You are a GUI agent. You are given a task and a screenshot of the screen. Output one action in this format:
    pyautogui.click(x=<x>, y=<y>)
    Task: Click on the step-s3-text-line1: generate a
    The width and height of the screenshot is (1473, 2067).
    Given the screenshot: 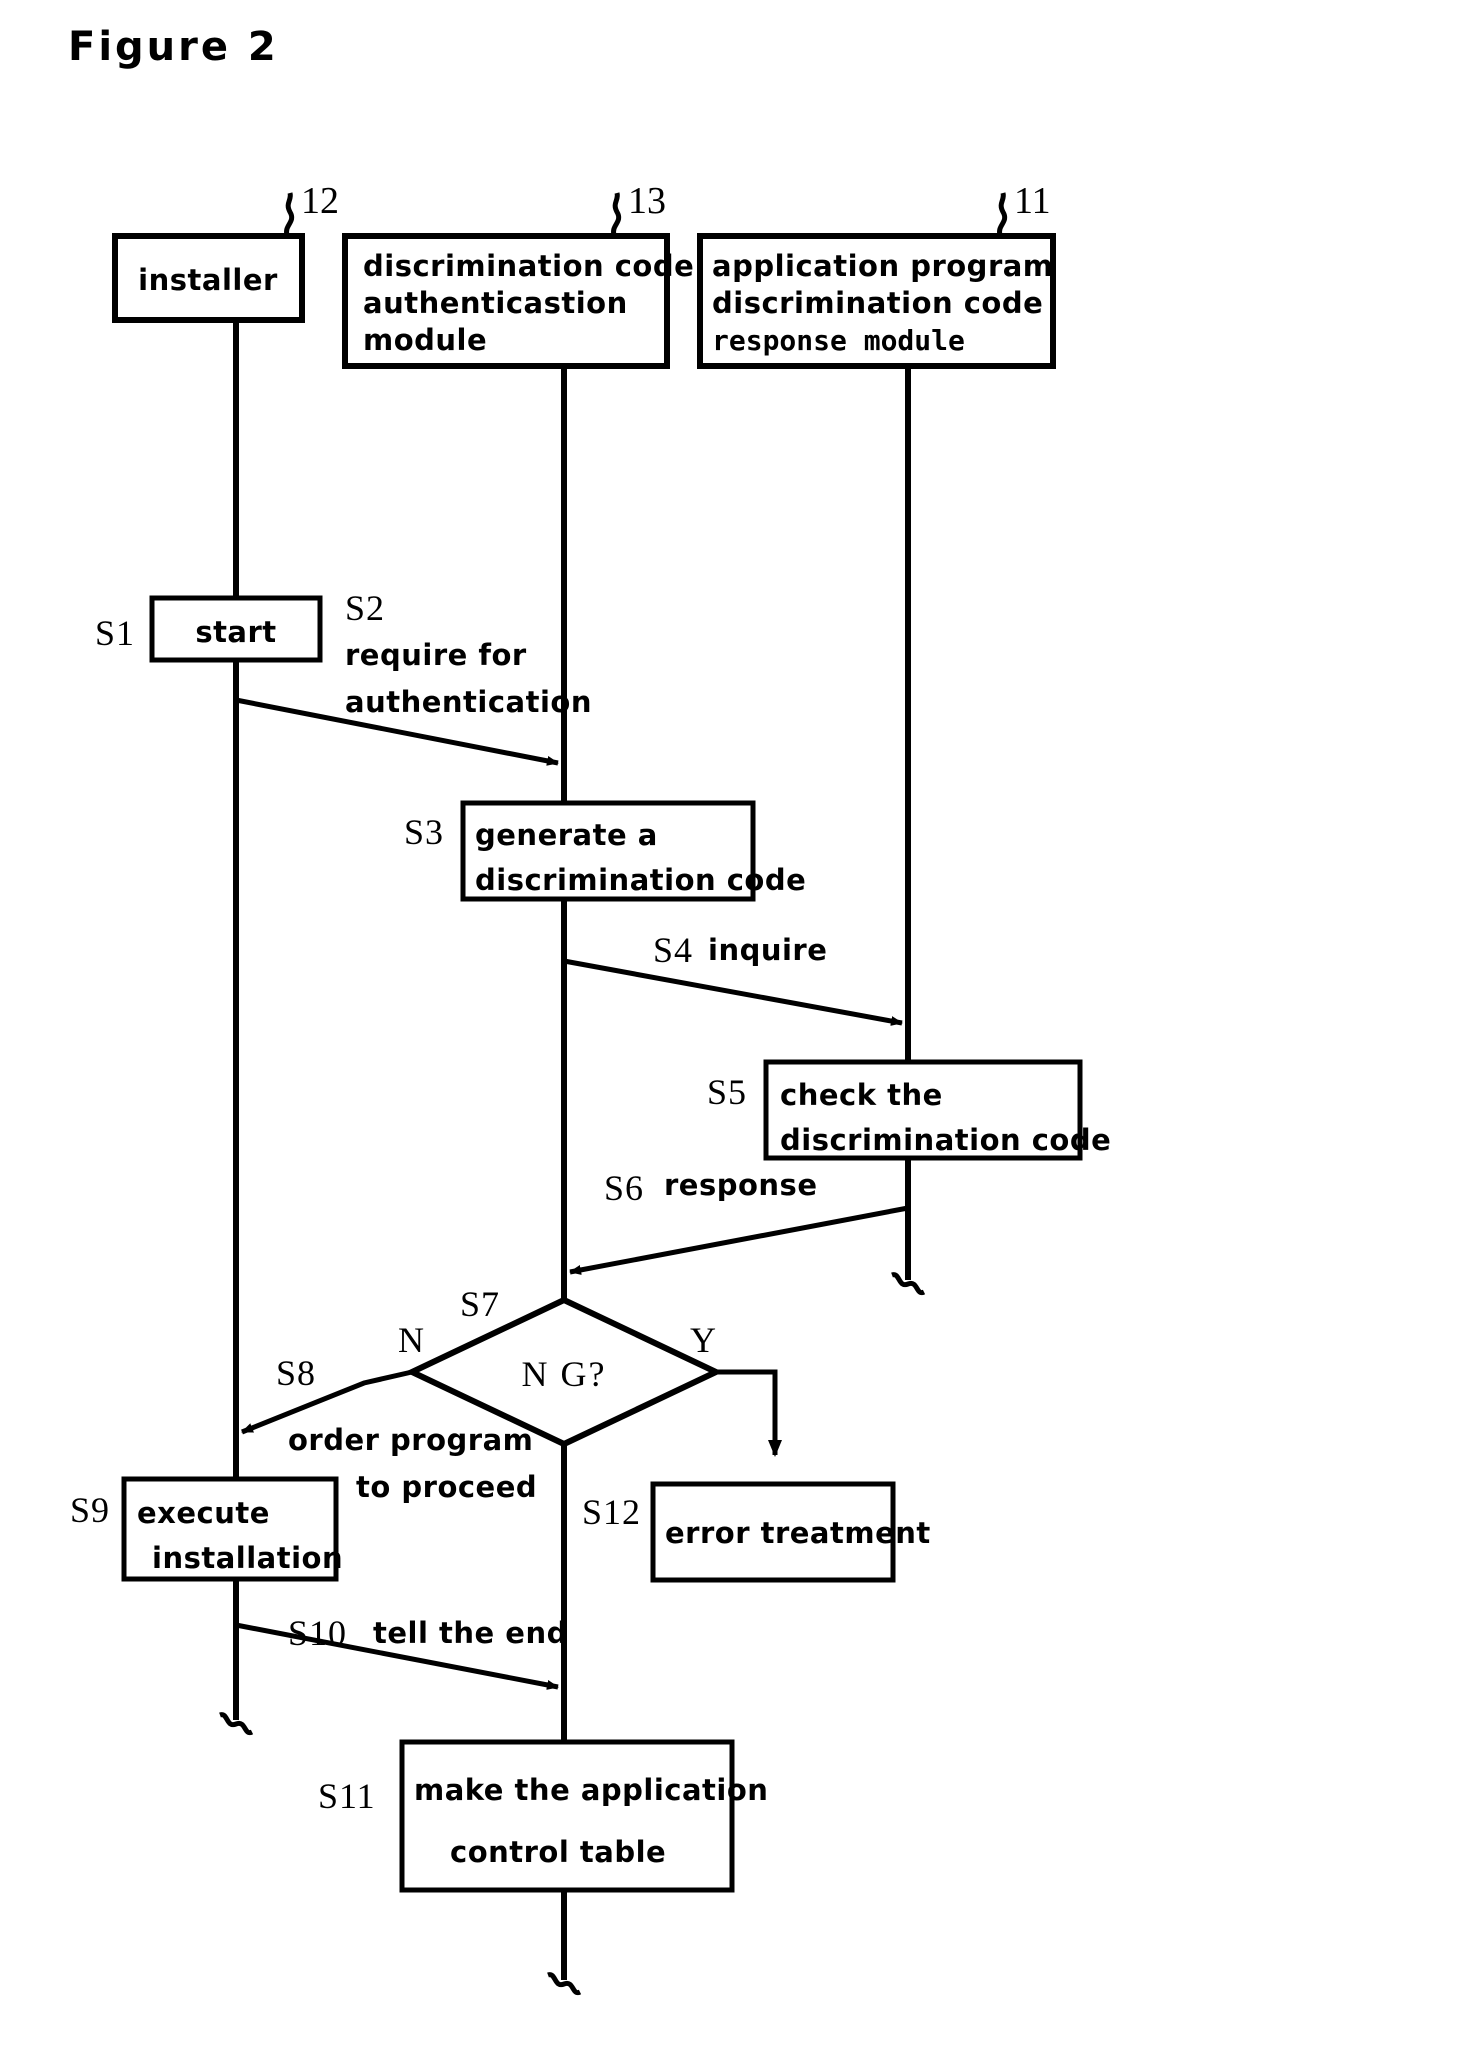 What is the action you would take?
    pyautogui.click(x=566, y=835)
    